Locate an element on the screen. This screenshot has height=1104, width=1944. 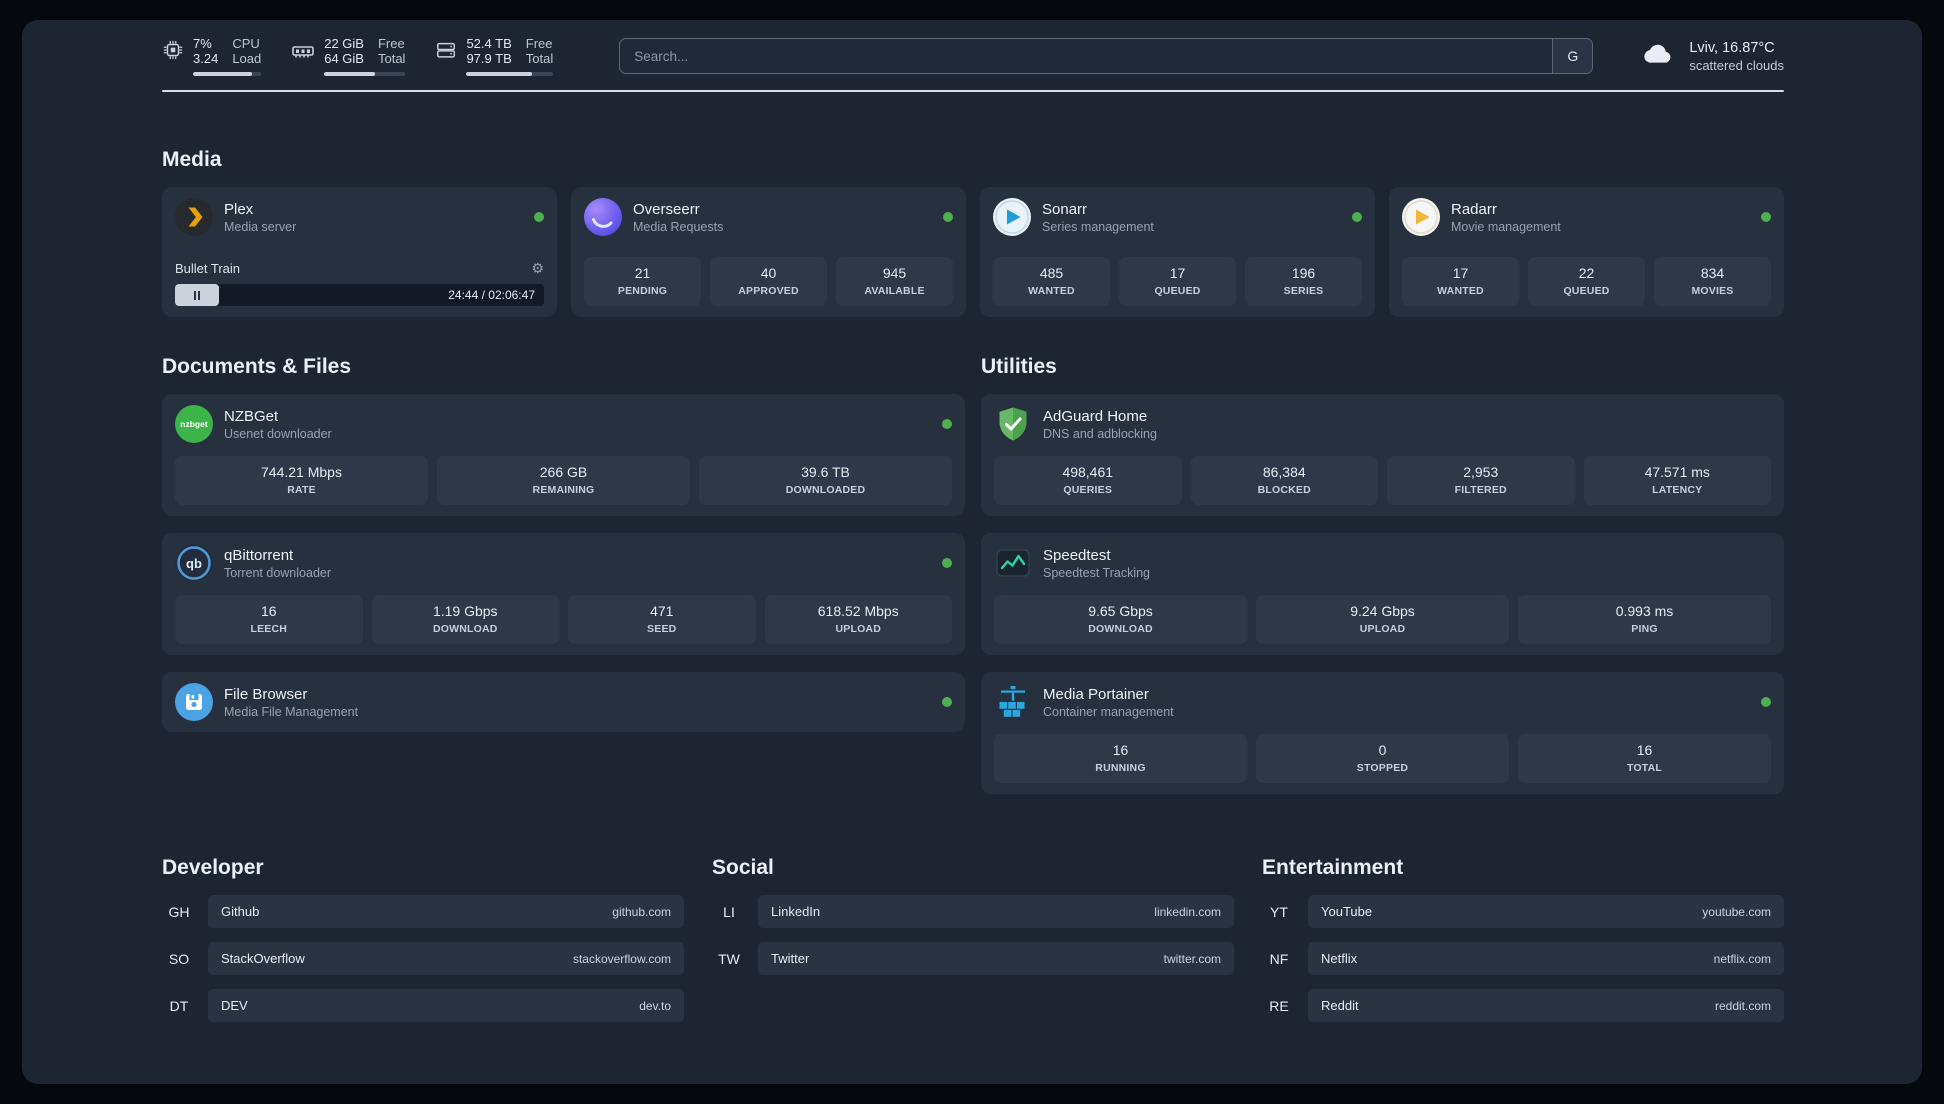
cpu-label-2: Load is located at coordinates (247, 58).